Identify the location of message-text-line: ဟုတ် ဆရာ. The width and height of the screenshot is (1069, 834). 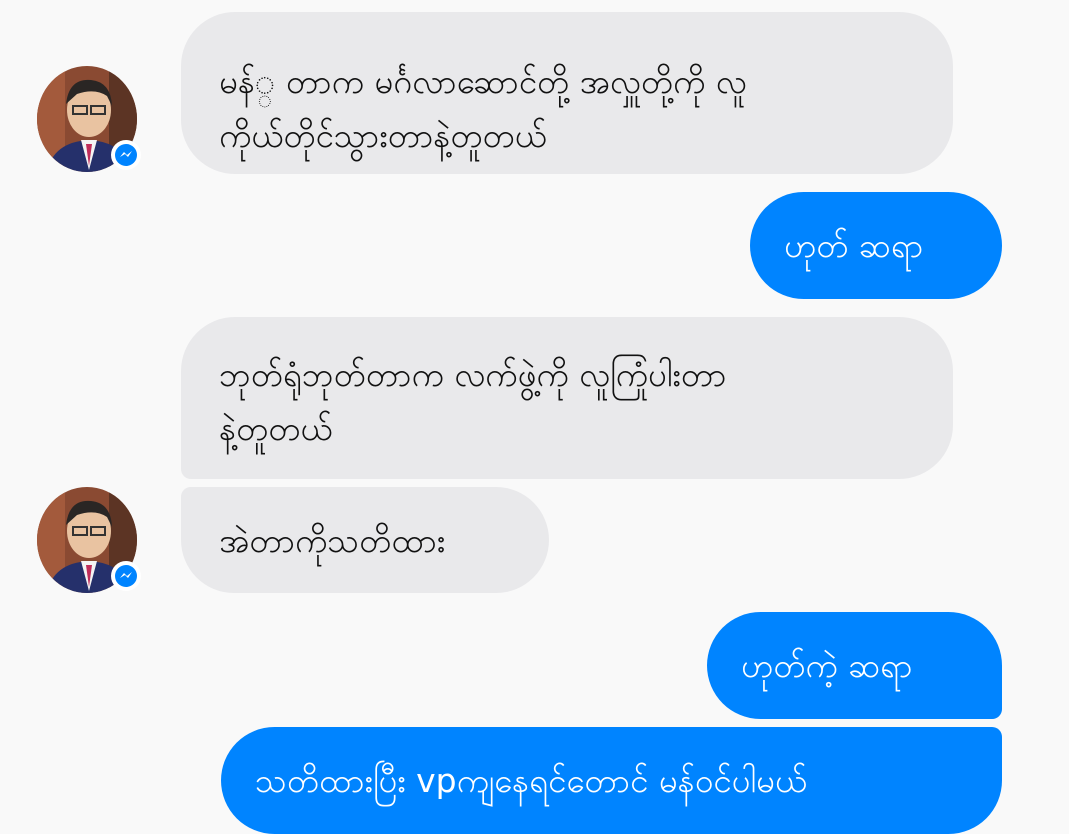
(854, 245).